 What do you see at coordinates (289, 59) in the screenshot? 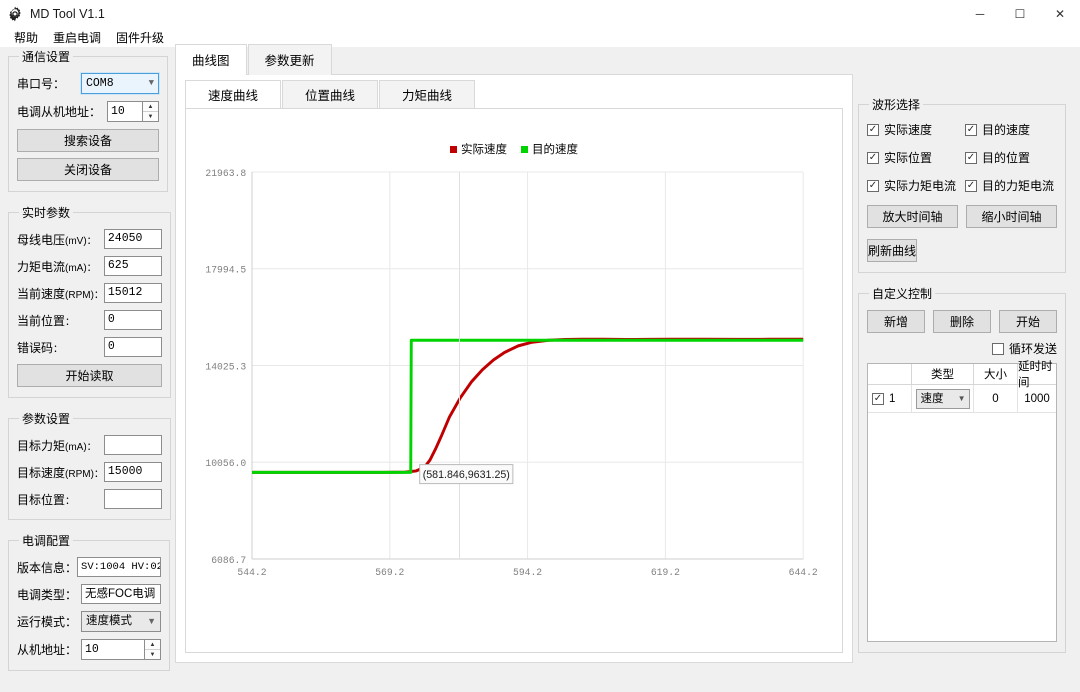
I see `tab-parameter-update: 参数更新` at bounding box center [289, 59].